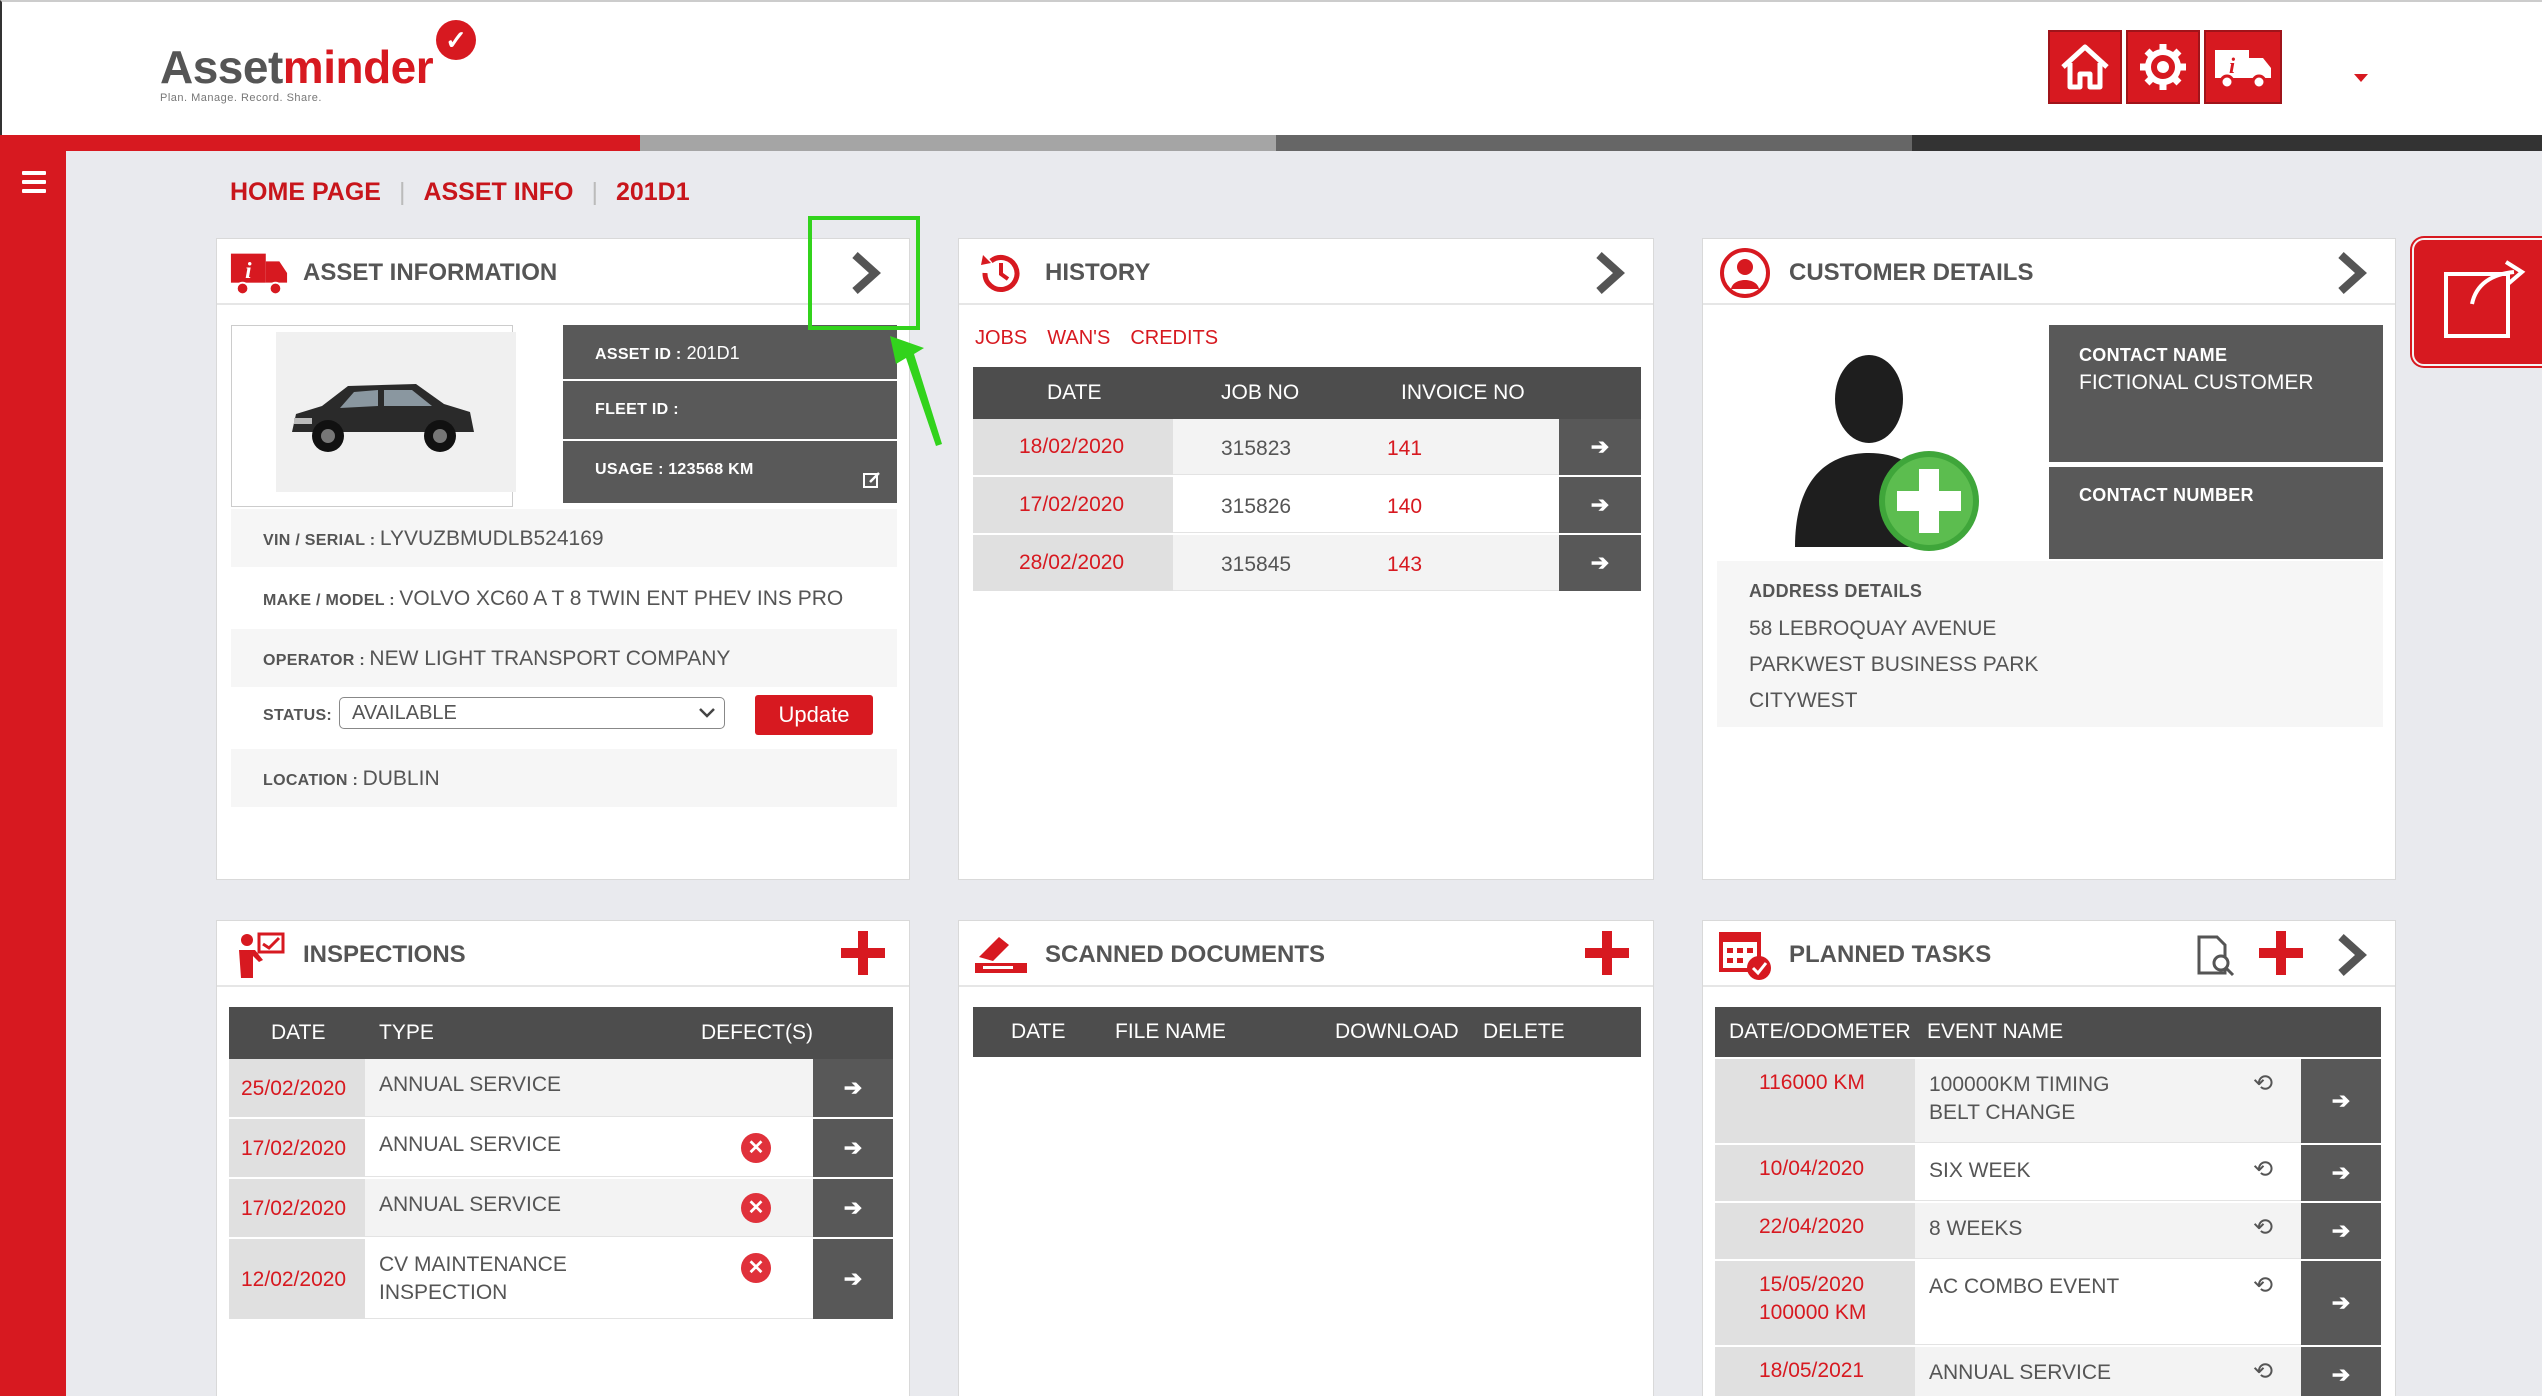 The width and height of the screenshot is (2542, 1396). What do you see at coordinates (1260, 392) in the screenshot?
I see `column-header: JOB NO` at bounding box center [1260, 392].